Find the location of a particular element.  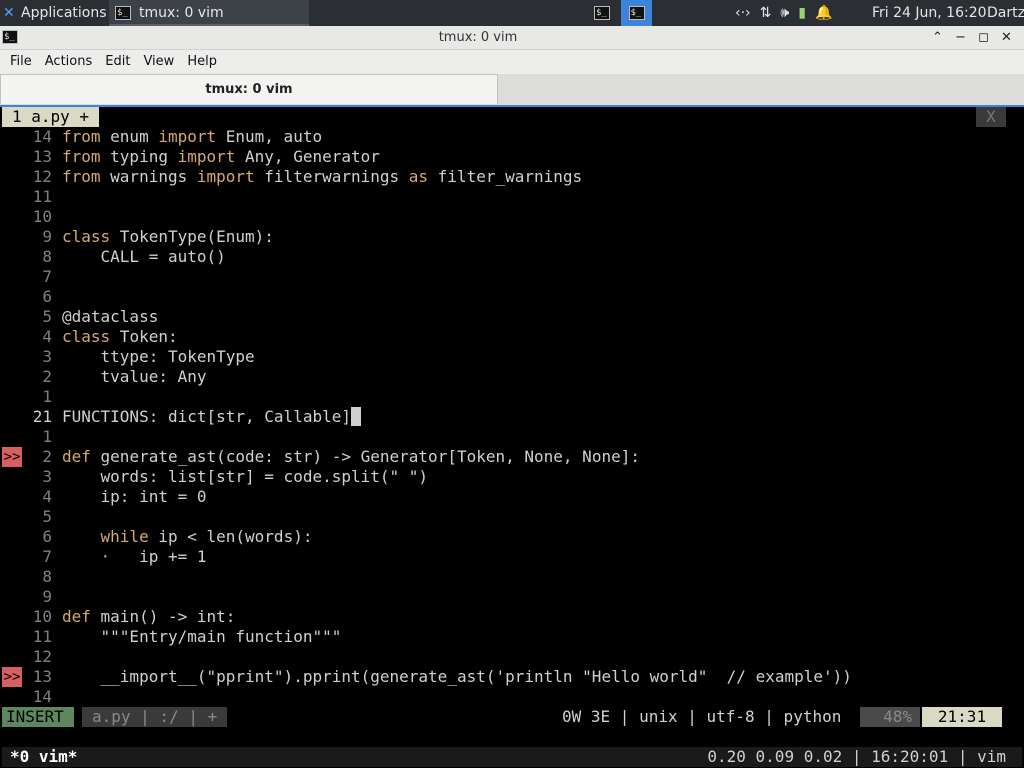

bell-icon: 🔔 is located at coordinates (823, 13).